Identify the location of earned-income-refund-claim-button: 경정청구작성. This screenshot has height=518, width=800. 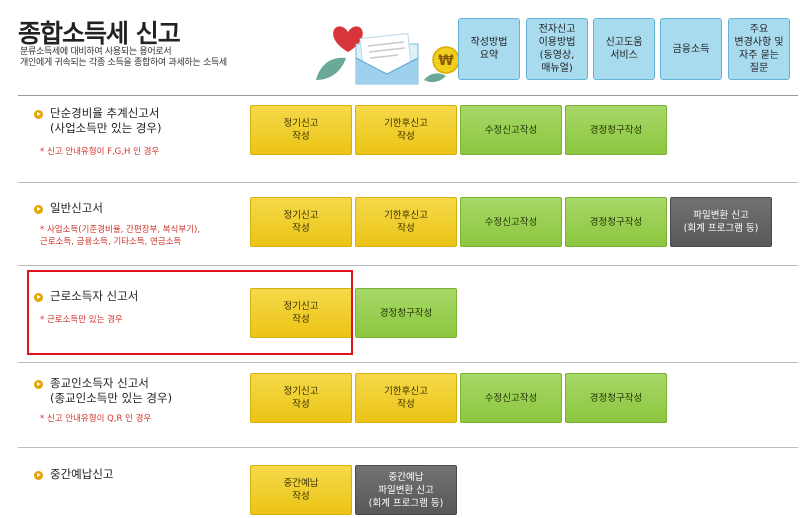
(406, 313).